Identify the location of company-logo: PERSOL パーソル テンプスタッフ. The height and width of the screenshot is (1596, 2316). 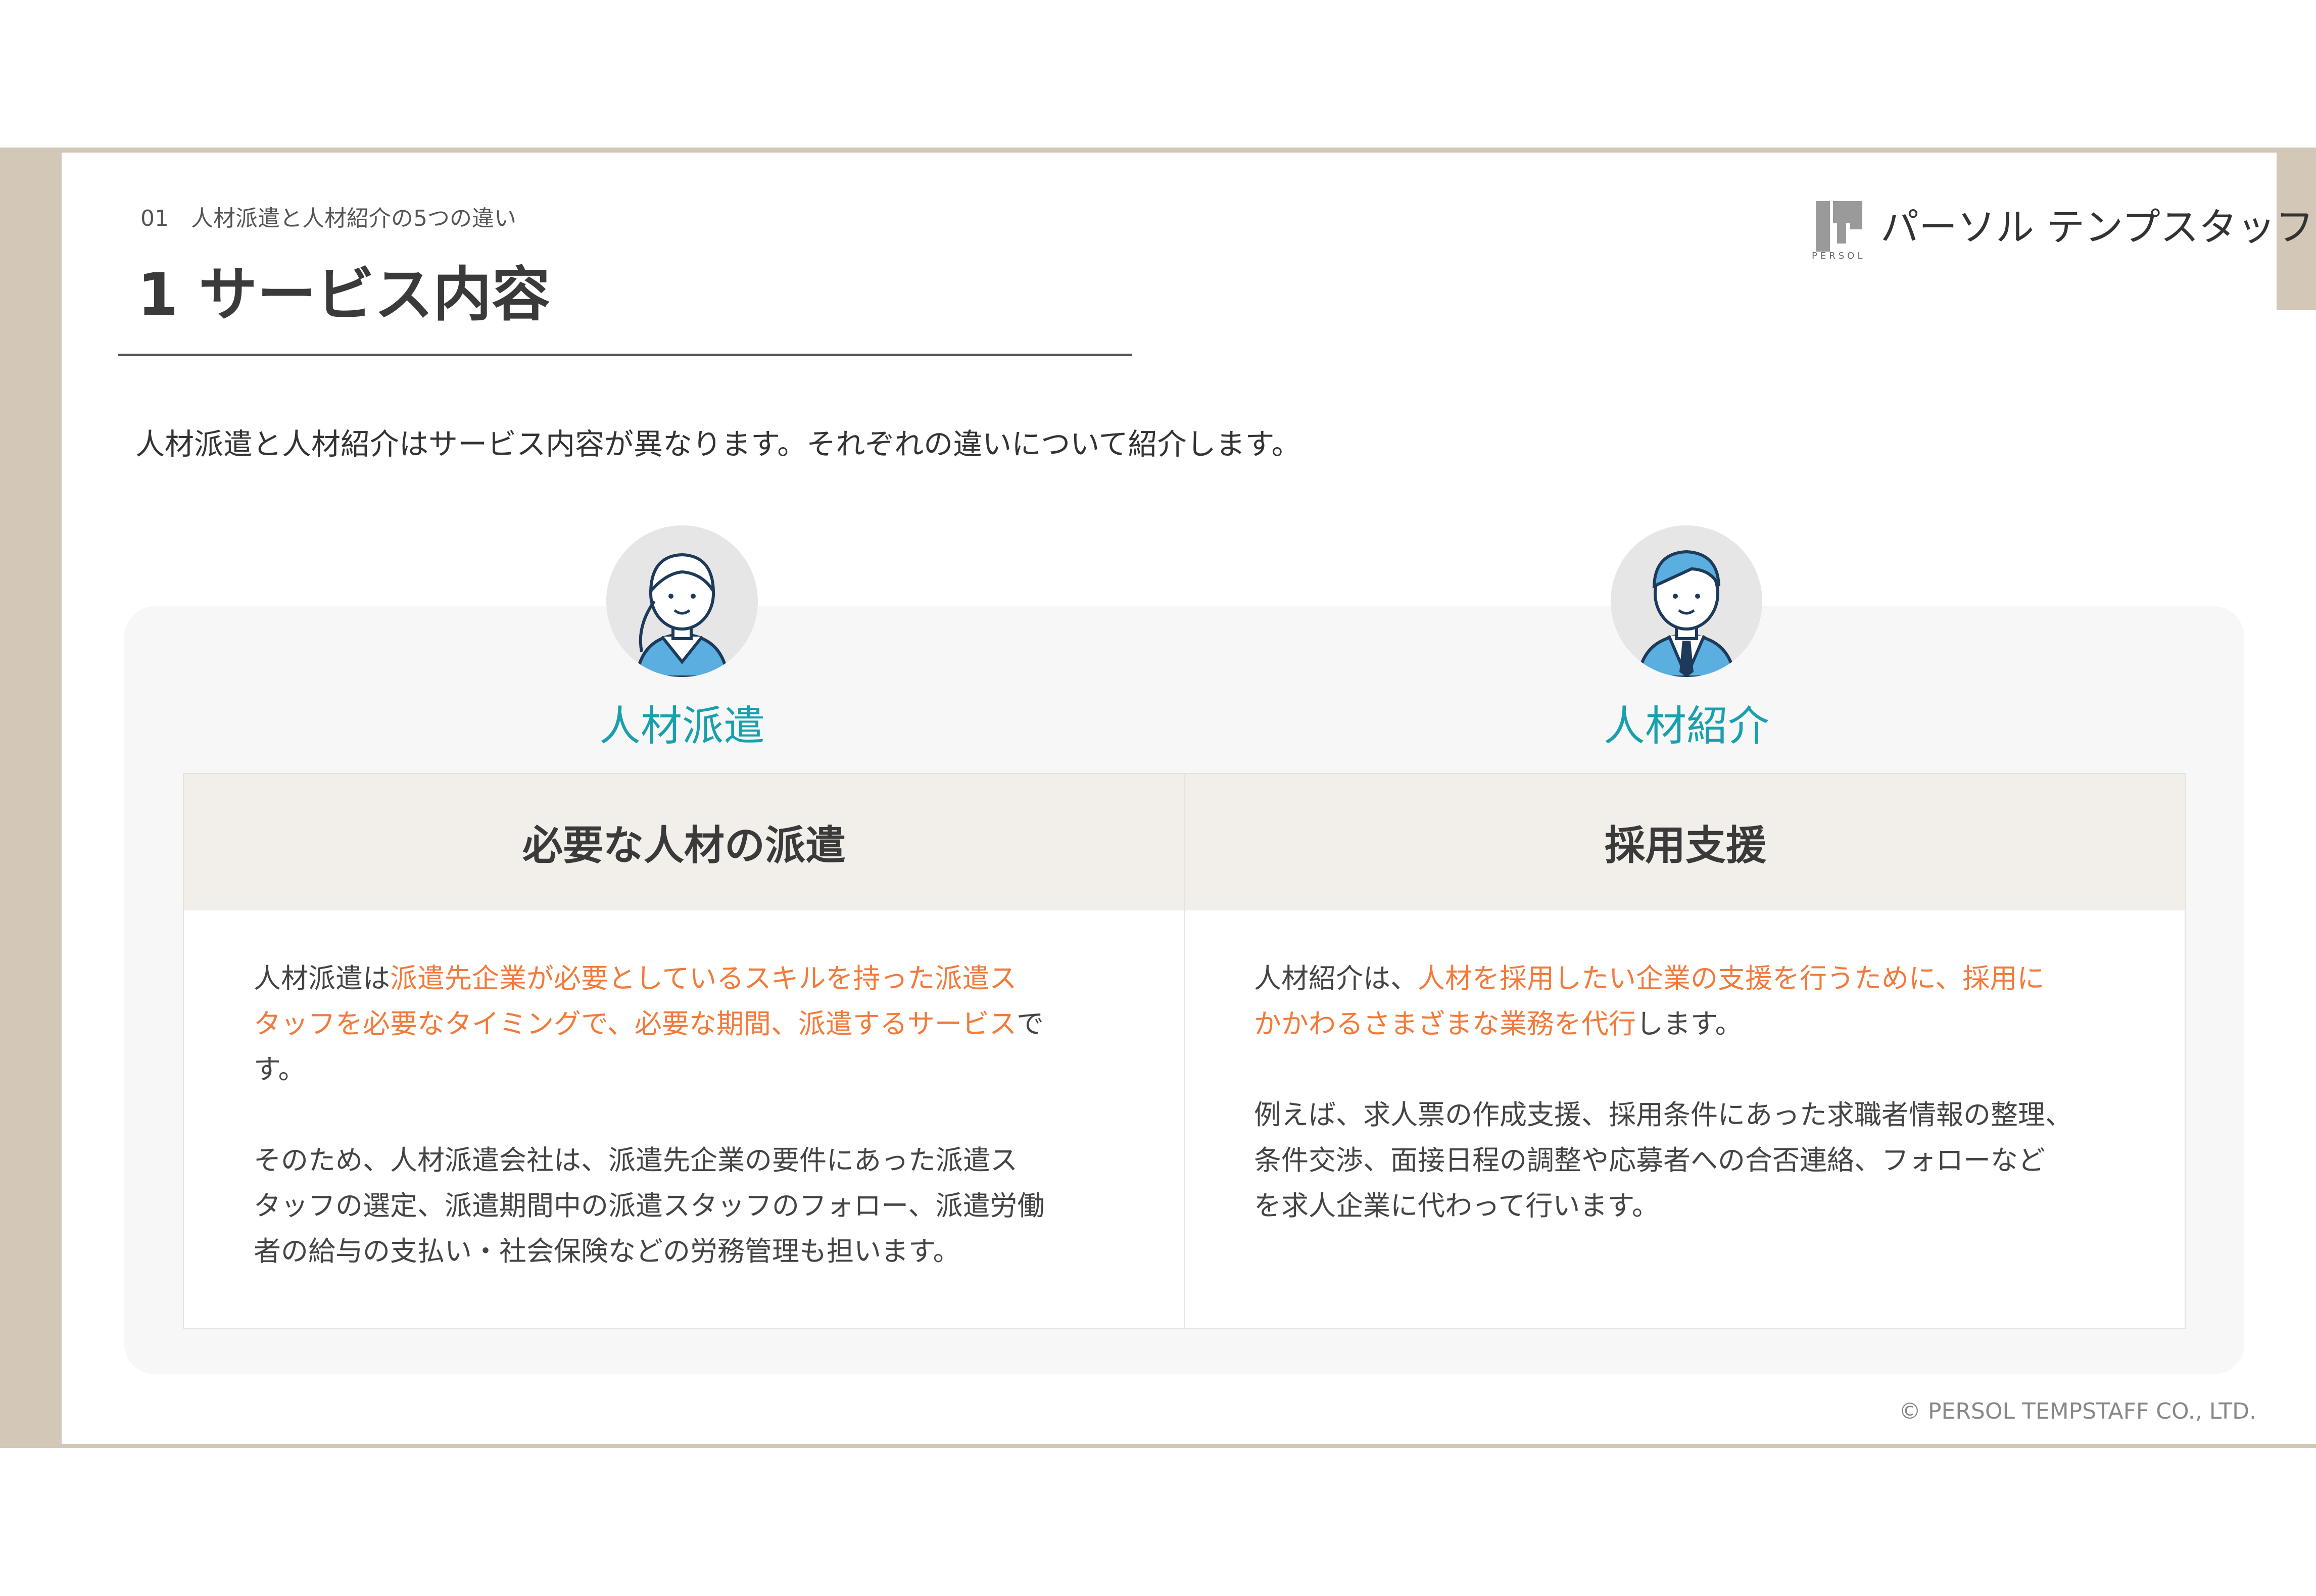
(2063, 231).